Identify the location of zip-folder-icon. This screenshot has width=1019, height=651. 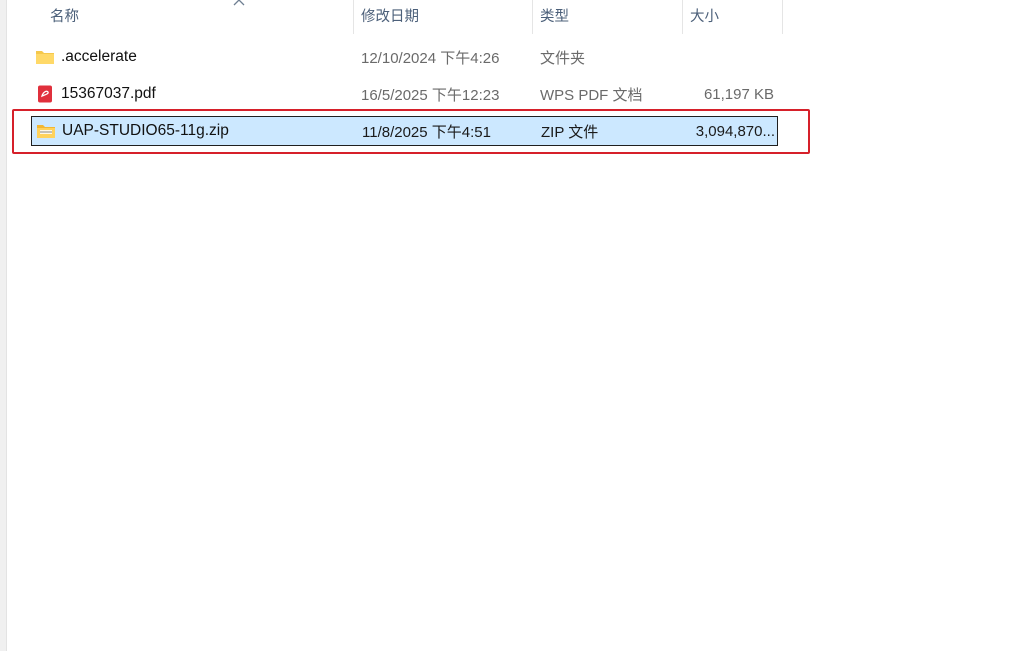
(46, 131).